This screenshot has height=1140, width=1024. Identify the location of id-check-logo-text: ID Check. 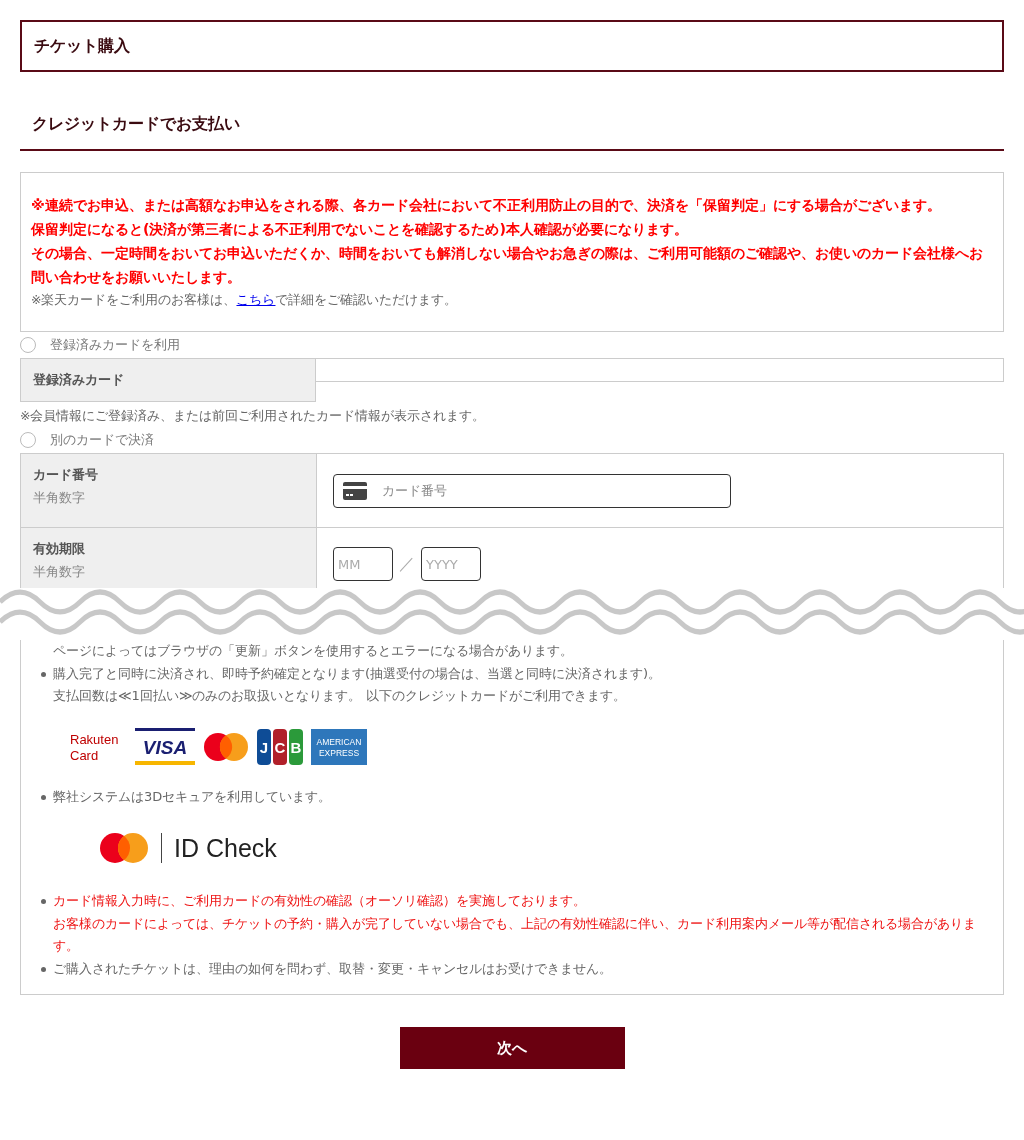
(225, 848).